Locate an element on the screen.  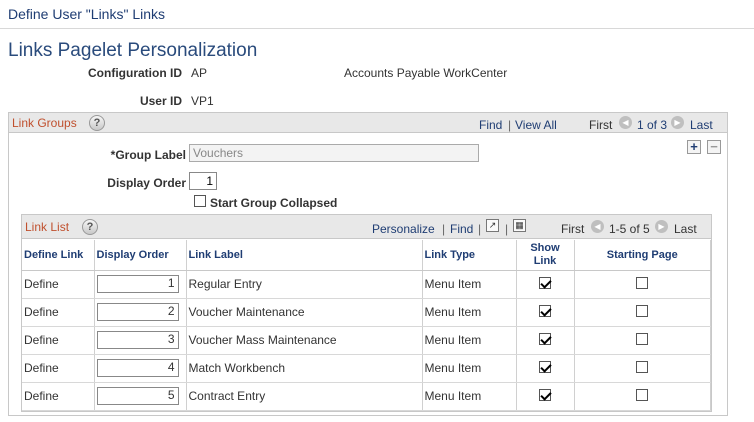
link-label-cell: Match Workbench is located at coordinates (304, 368).